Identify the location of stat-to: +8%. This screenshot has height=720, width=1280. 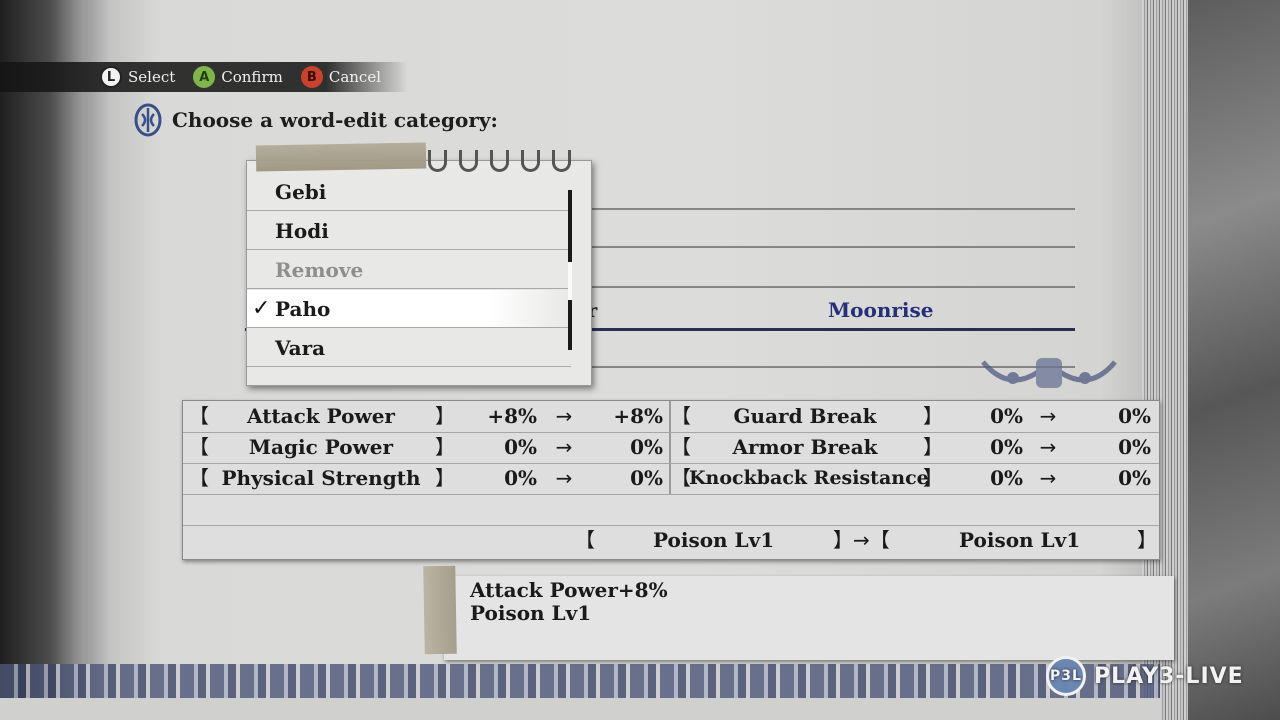
(638, 416).